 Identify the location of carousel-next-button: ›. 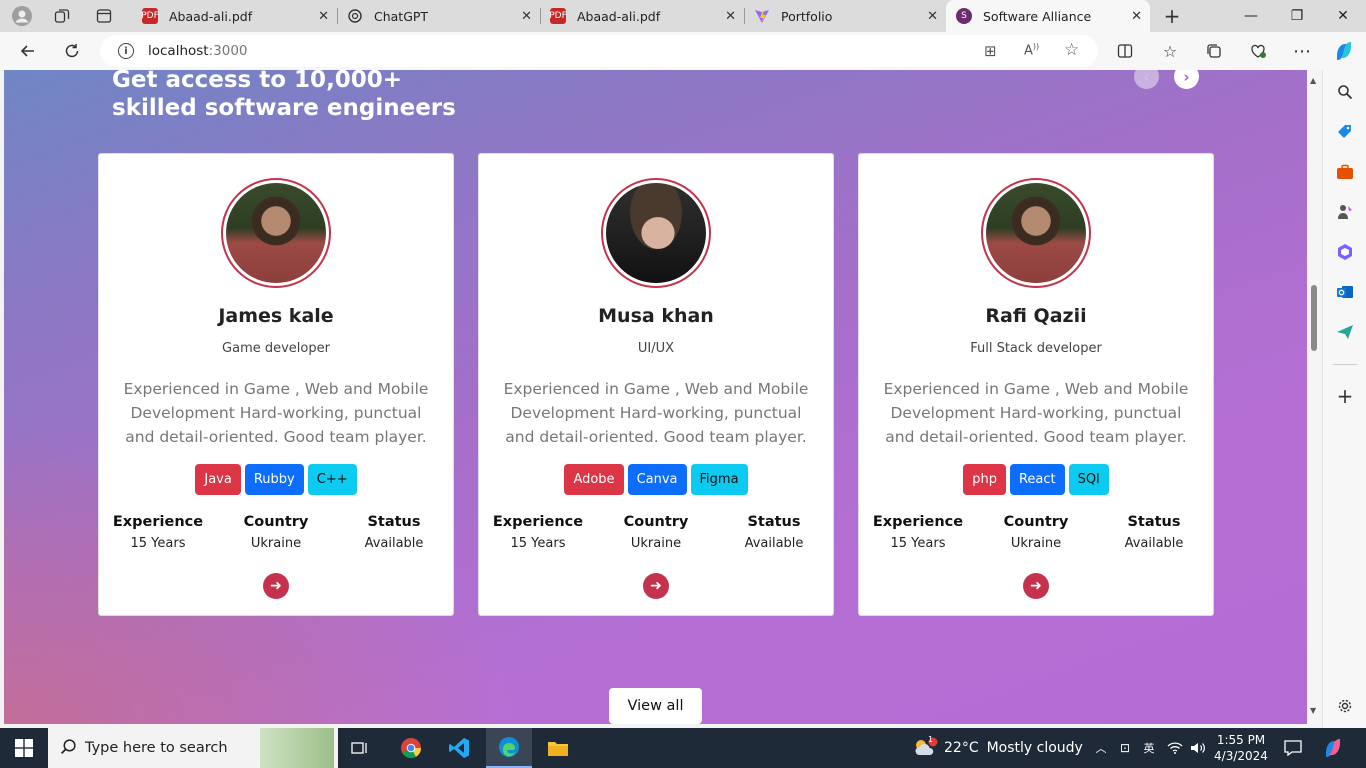
(1186, 79).